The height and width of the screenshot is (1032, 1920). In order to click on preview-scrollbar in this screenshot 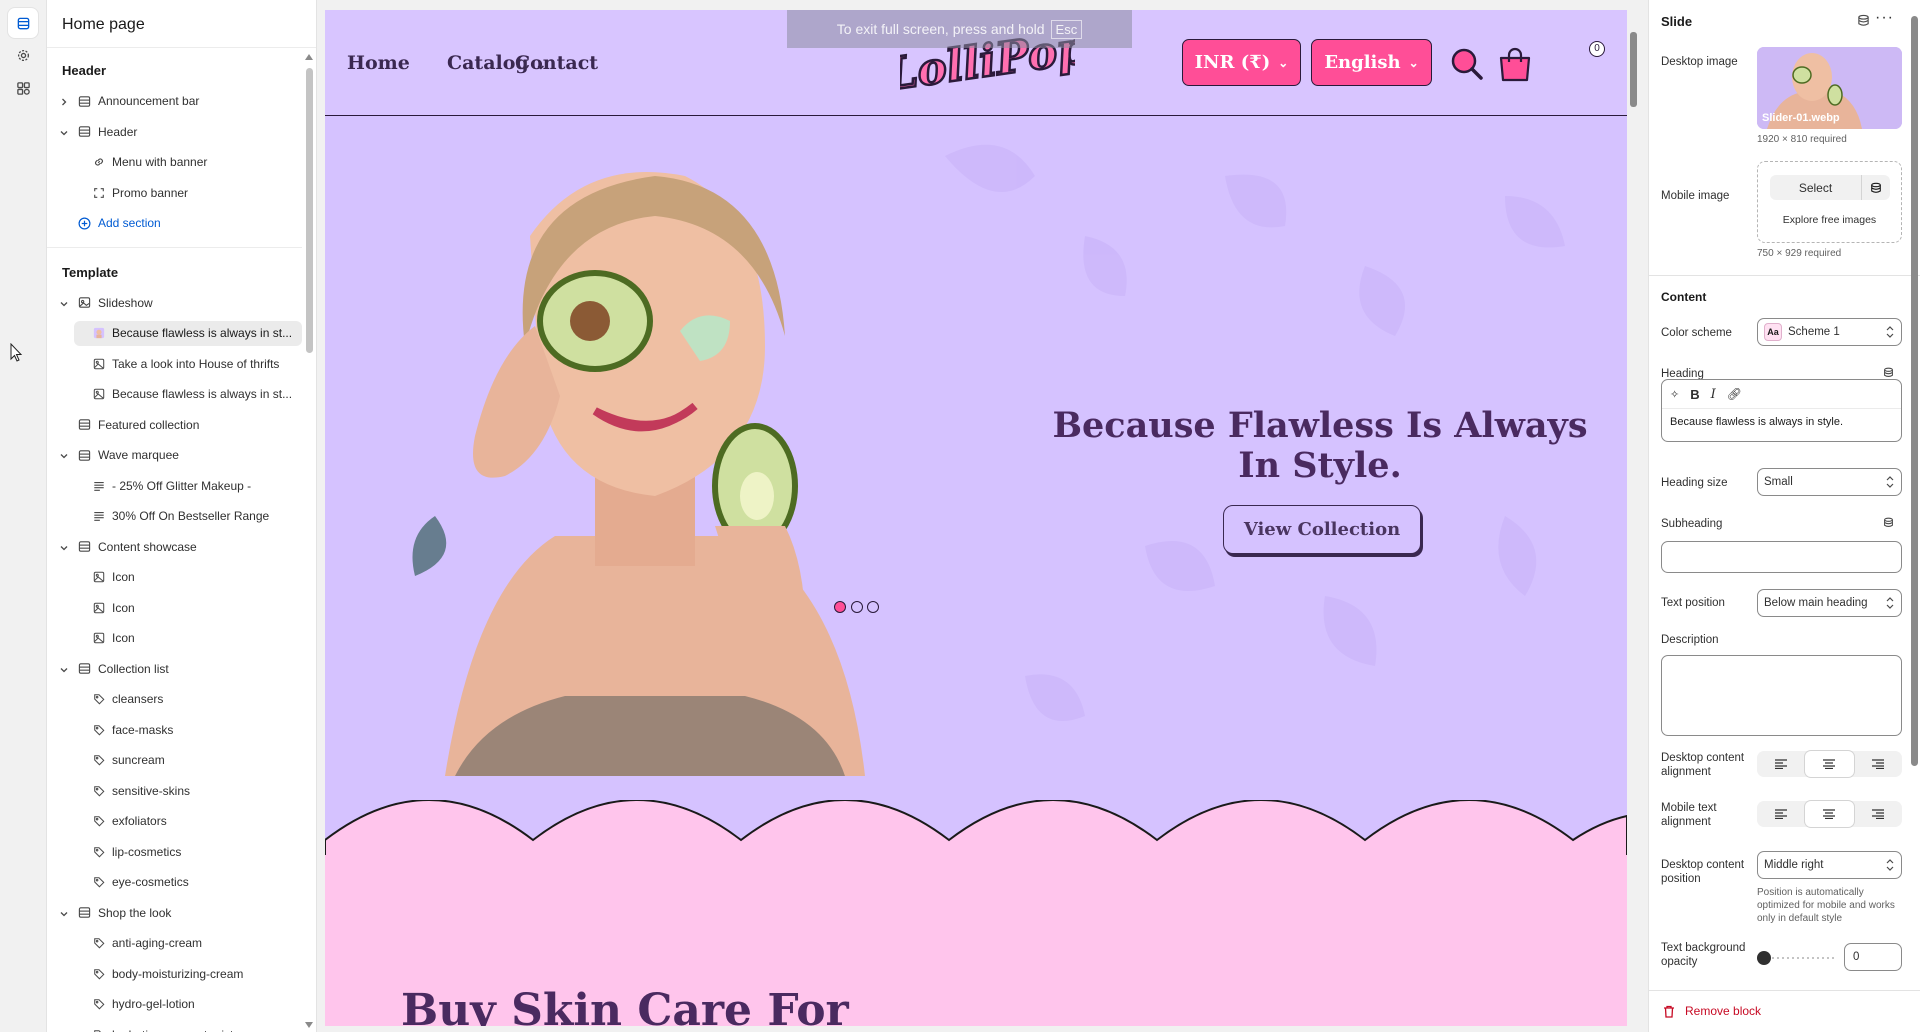, I will do `click(1633, 518)`.